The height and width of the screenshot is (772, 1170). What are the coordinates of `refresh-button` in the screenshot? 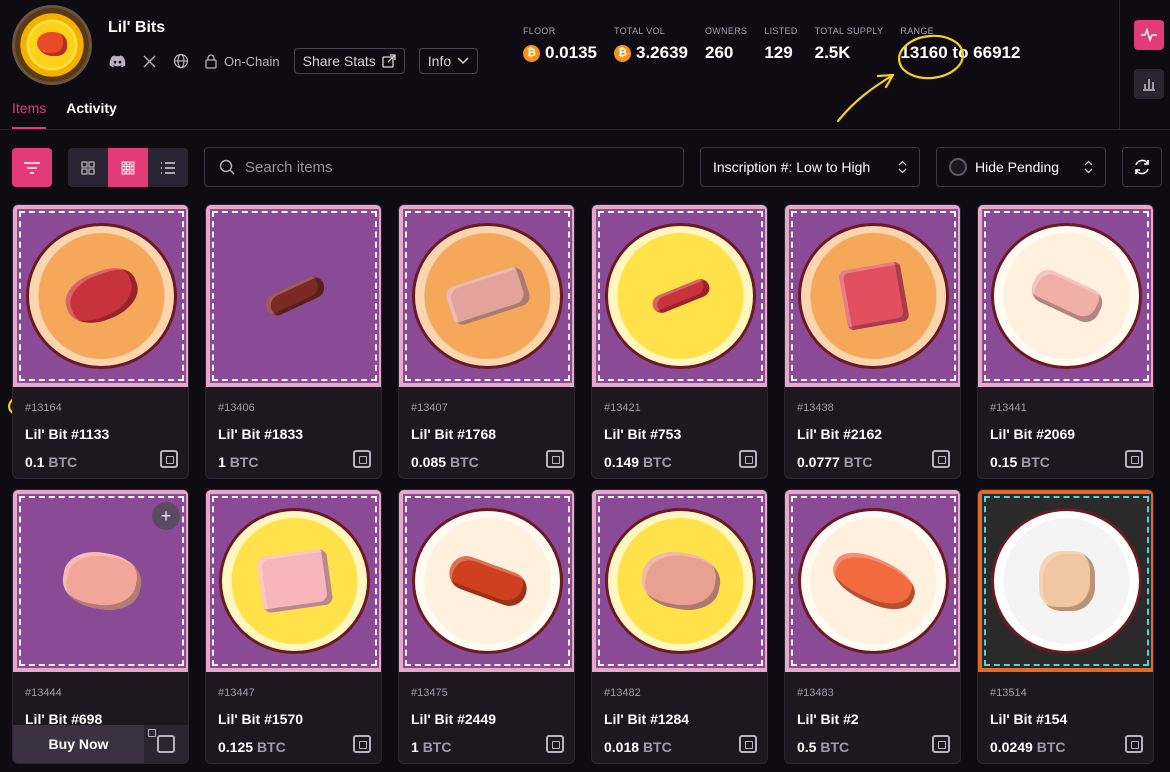 It's located at (1142, 167).